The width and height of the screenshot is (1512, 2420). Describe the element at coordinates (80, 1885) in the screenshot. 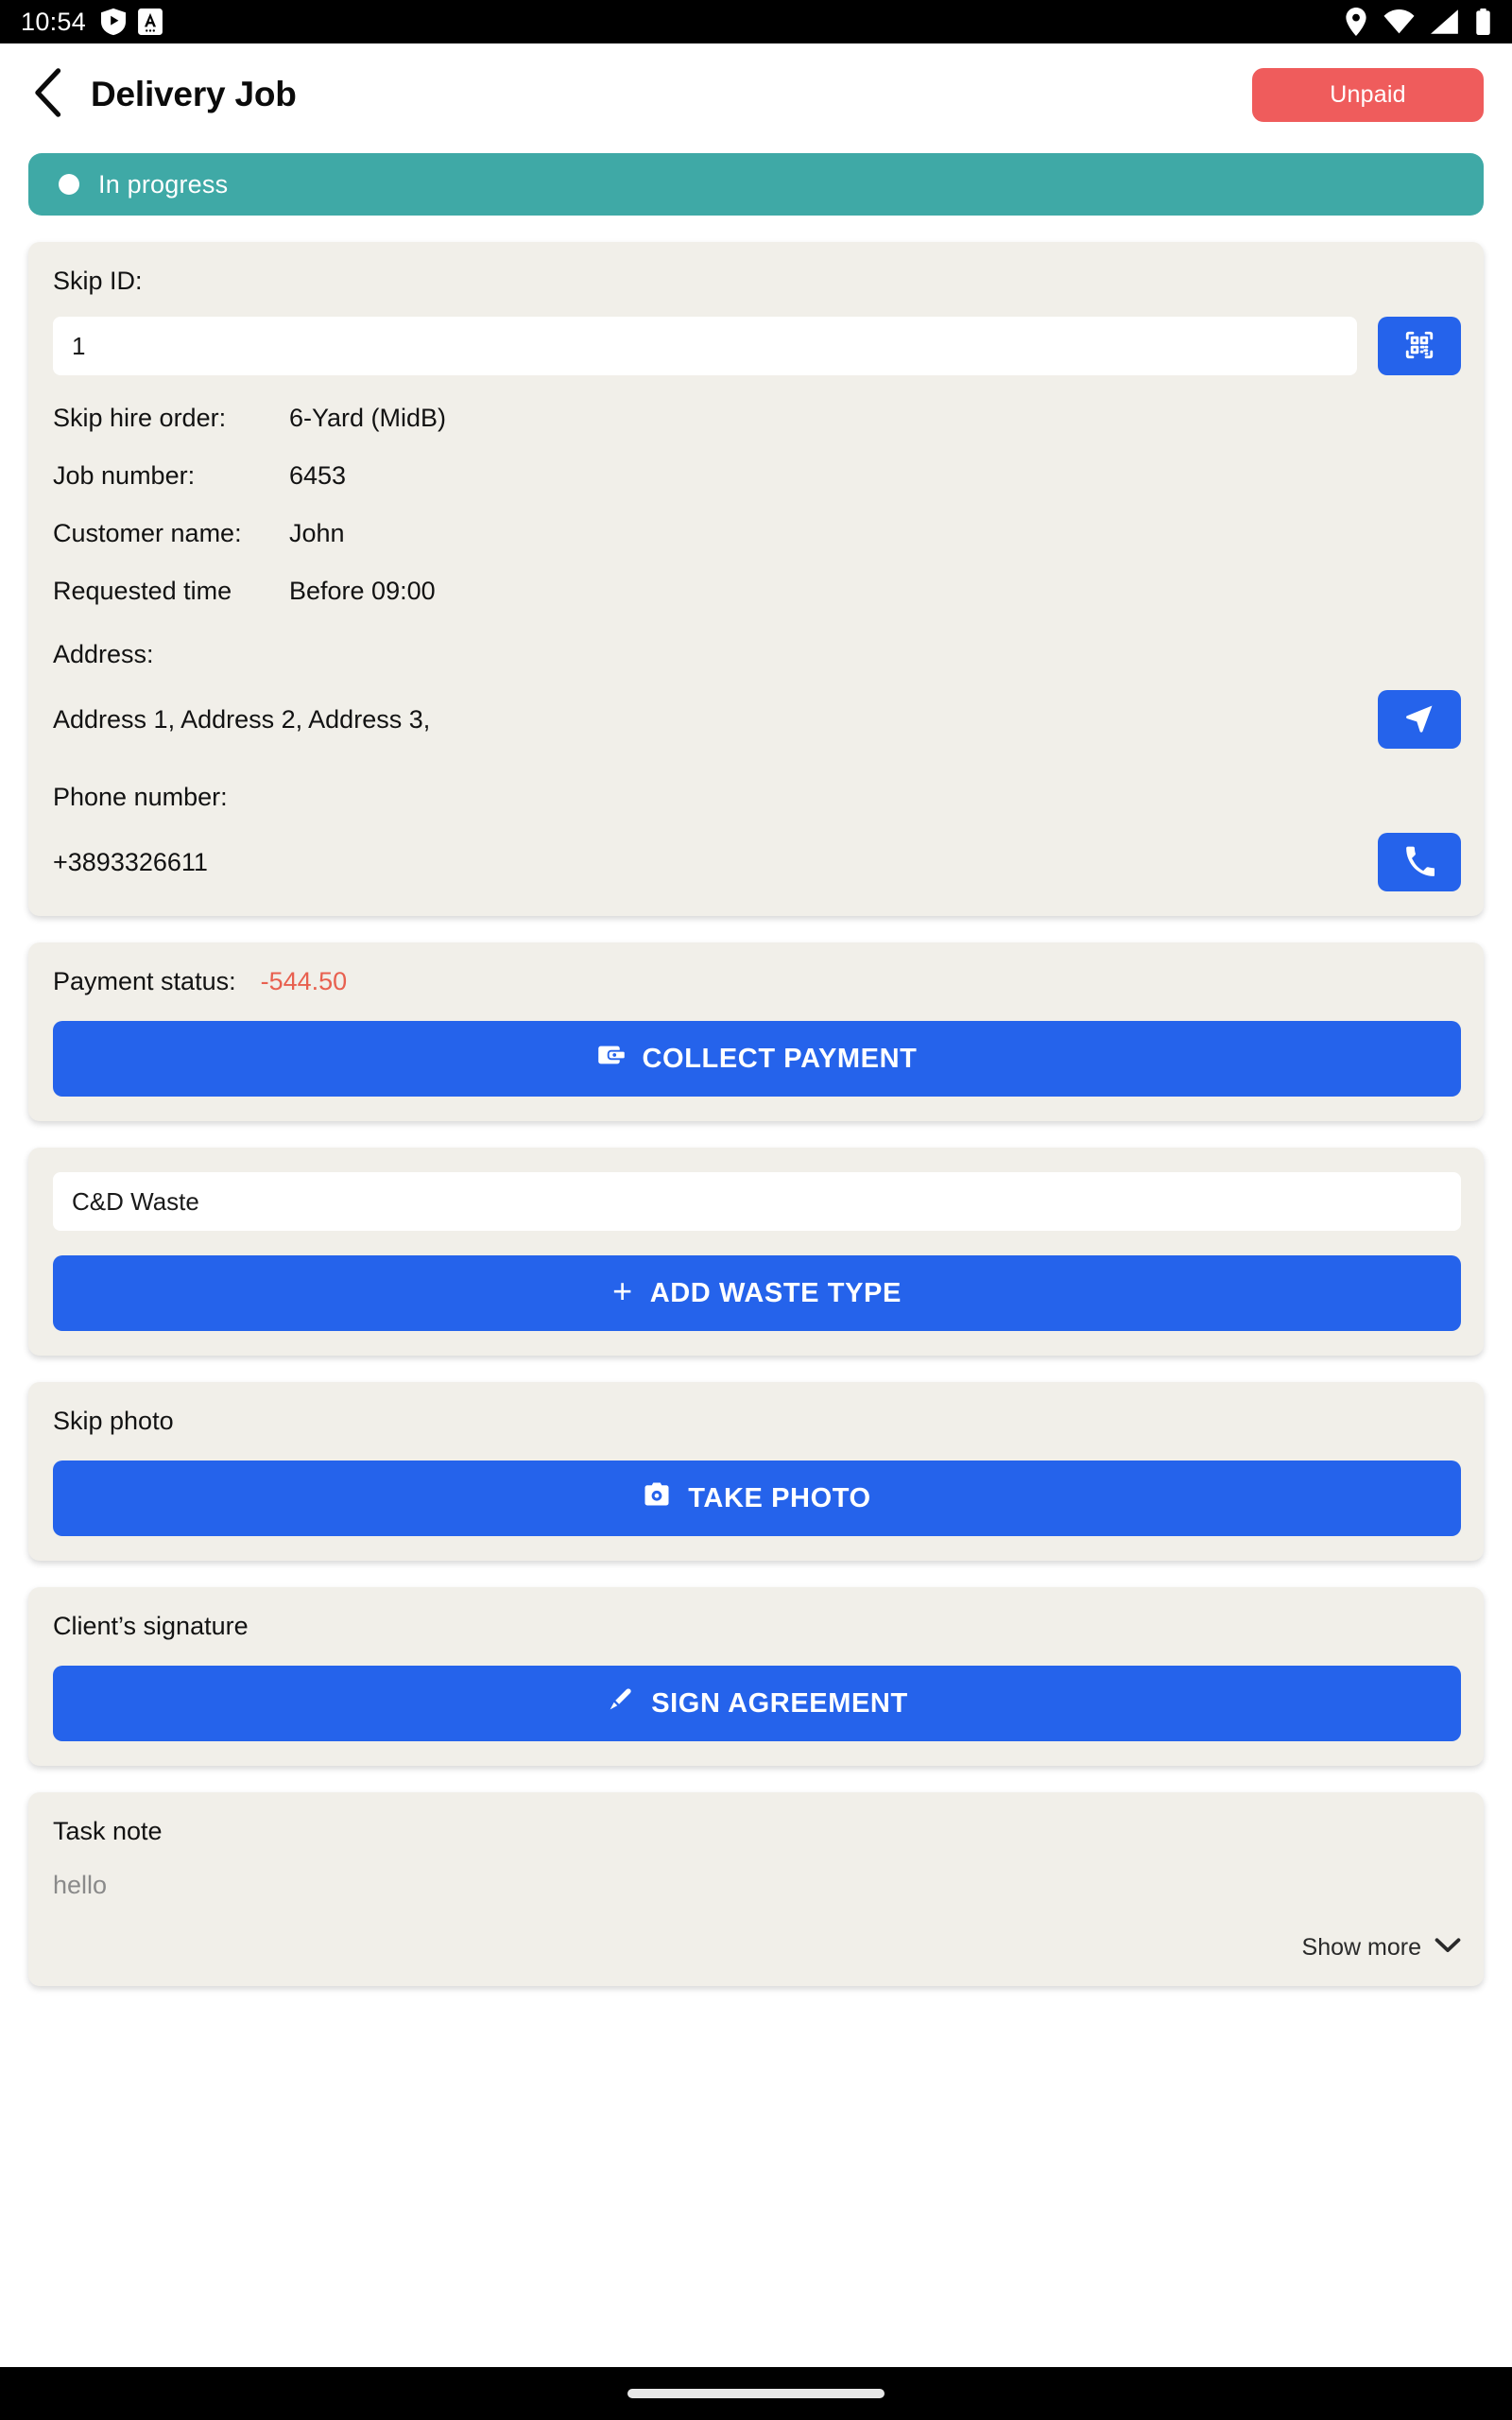

I see `task-note-text: hello` at that location.